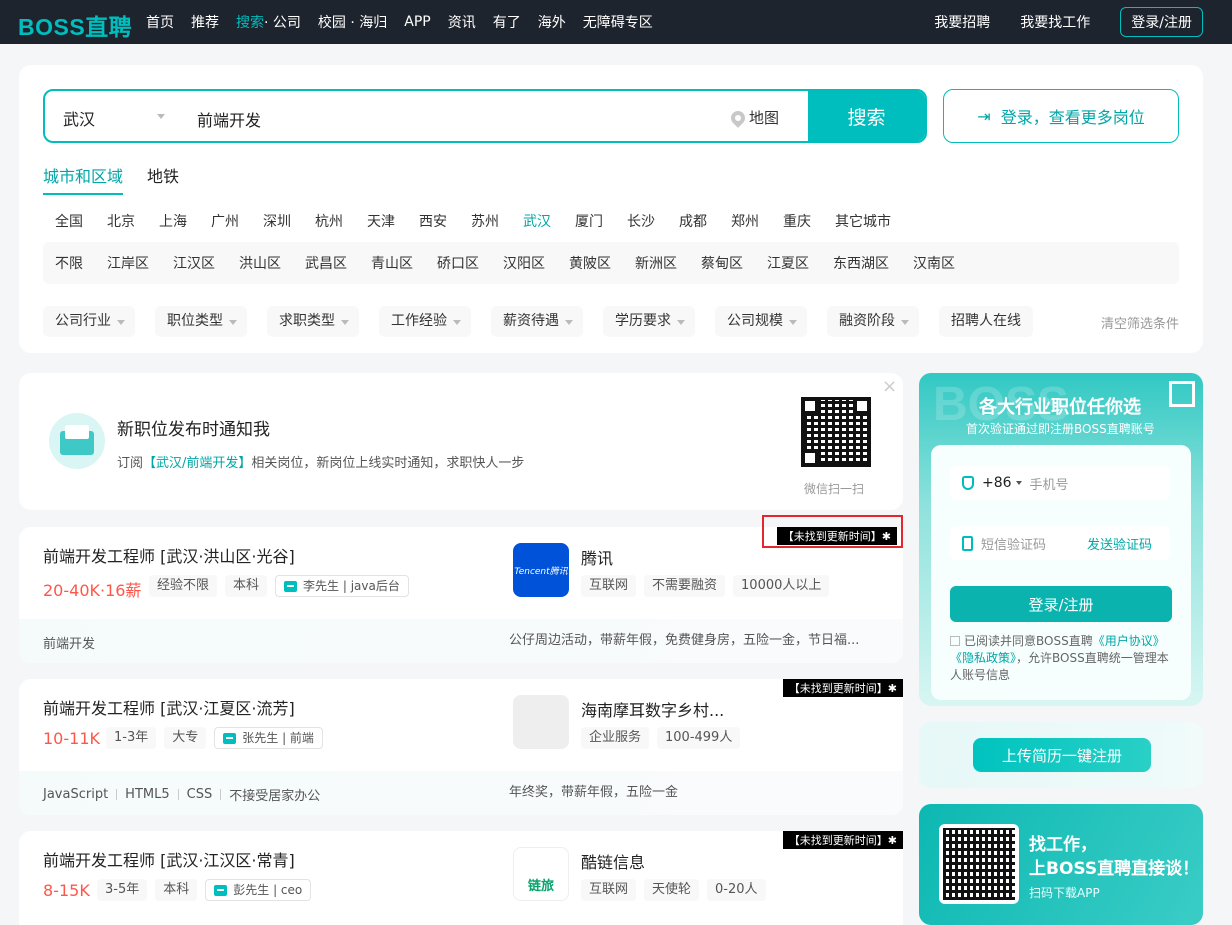 The width and height of the screenshot is (1232, 925). Describe the element at coordinates (738, 117) in the screenshot. I see `map-pin-icon` at that location.